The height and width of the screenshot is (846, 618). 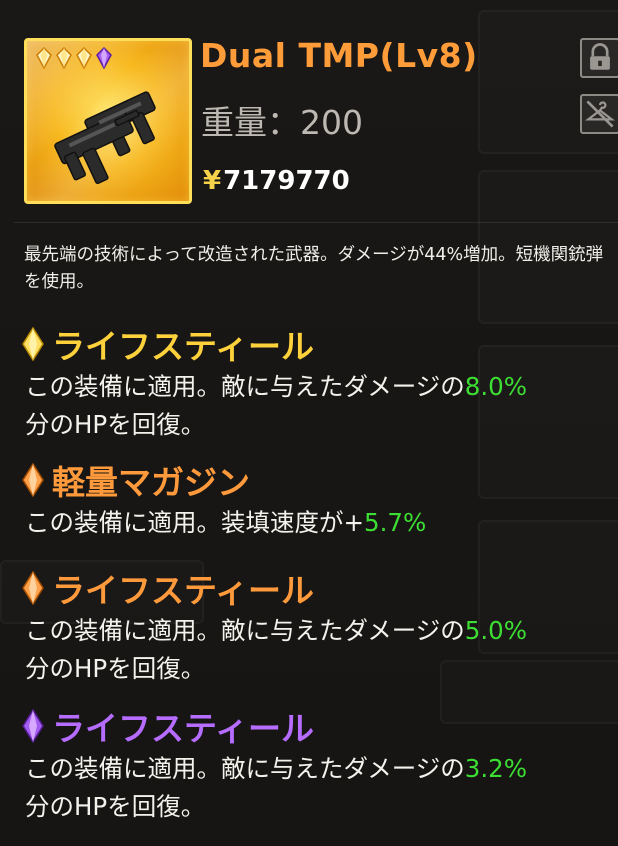 I want to click on perk-value: 5.7%, so click(x=395, y=522).